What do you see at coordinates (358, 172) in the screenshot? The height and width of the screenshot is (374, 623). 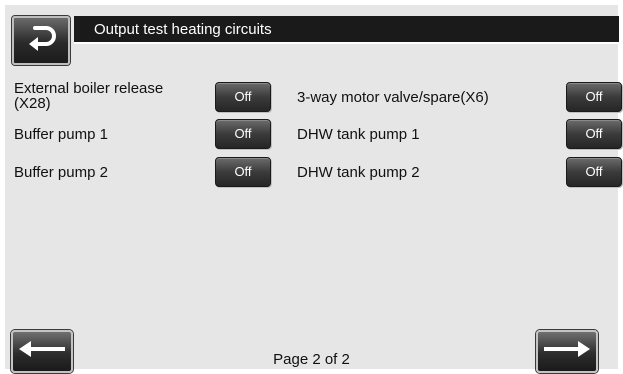 I see `output-label-dhw-tank-pump-2: DHW tank pump 2` at bounding box center [358, 172].